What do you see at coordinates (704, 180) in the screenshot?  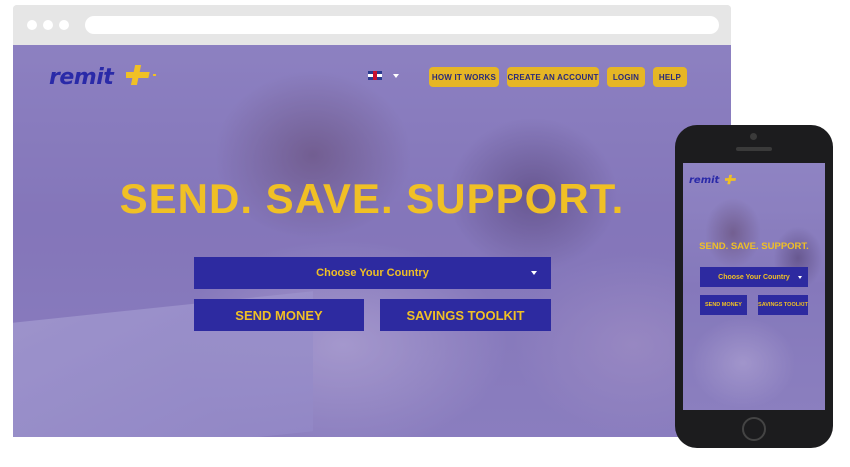 I see `mobile-site-logo: remit` at bounding box center [704, 180].